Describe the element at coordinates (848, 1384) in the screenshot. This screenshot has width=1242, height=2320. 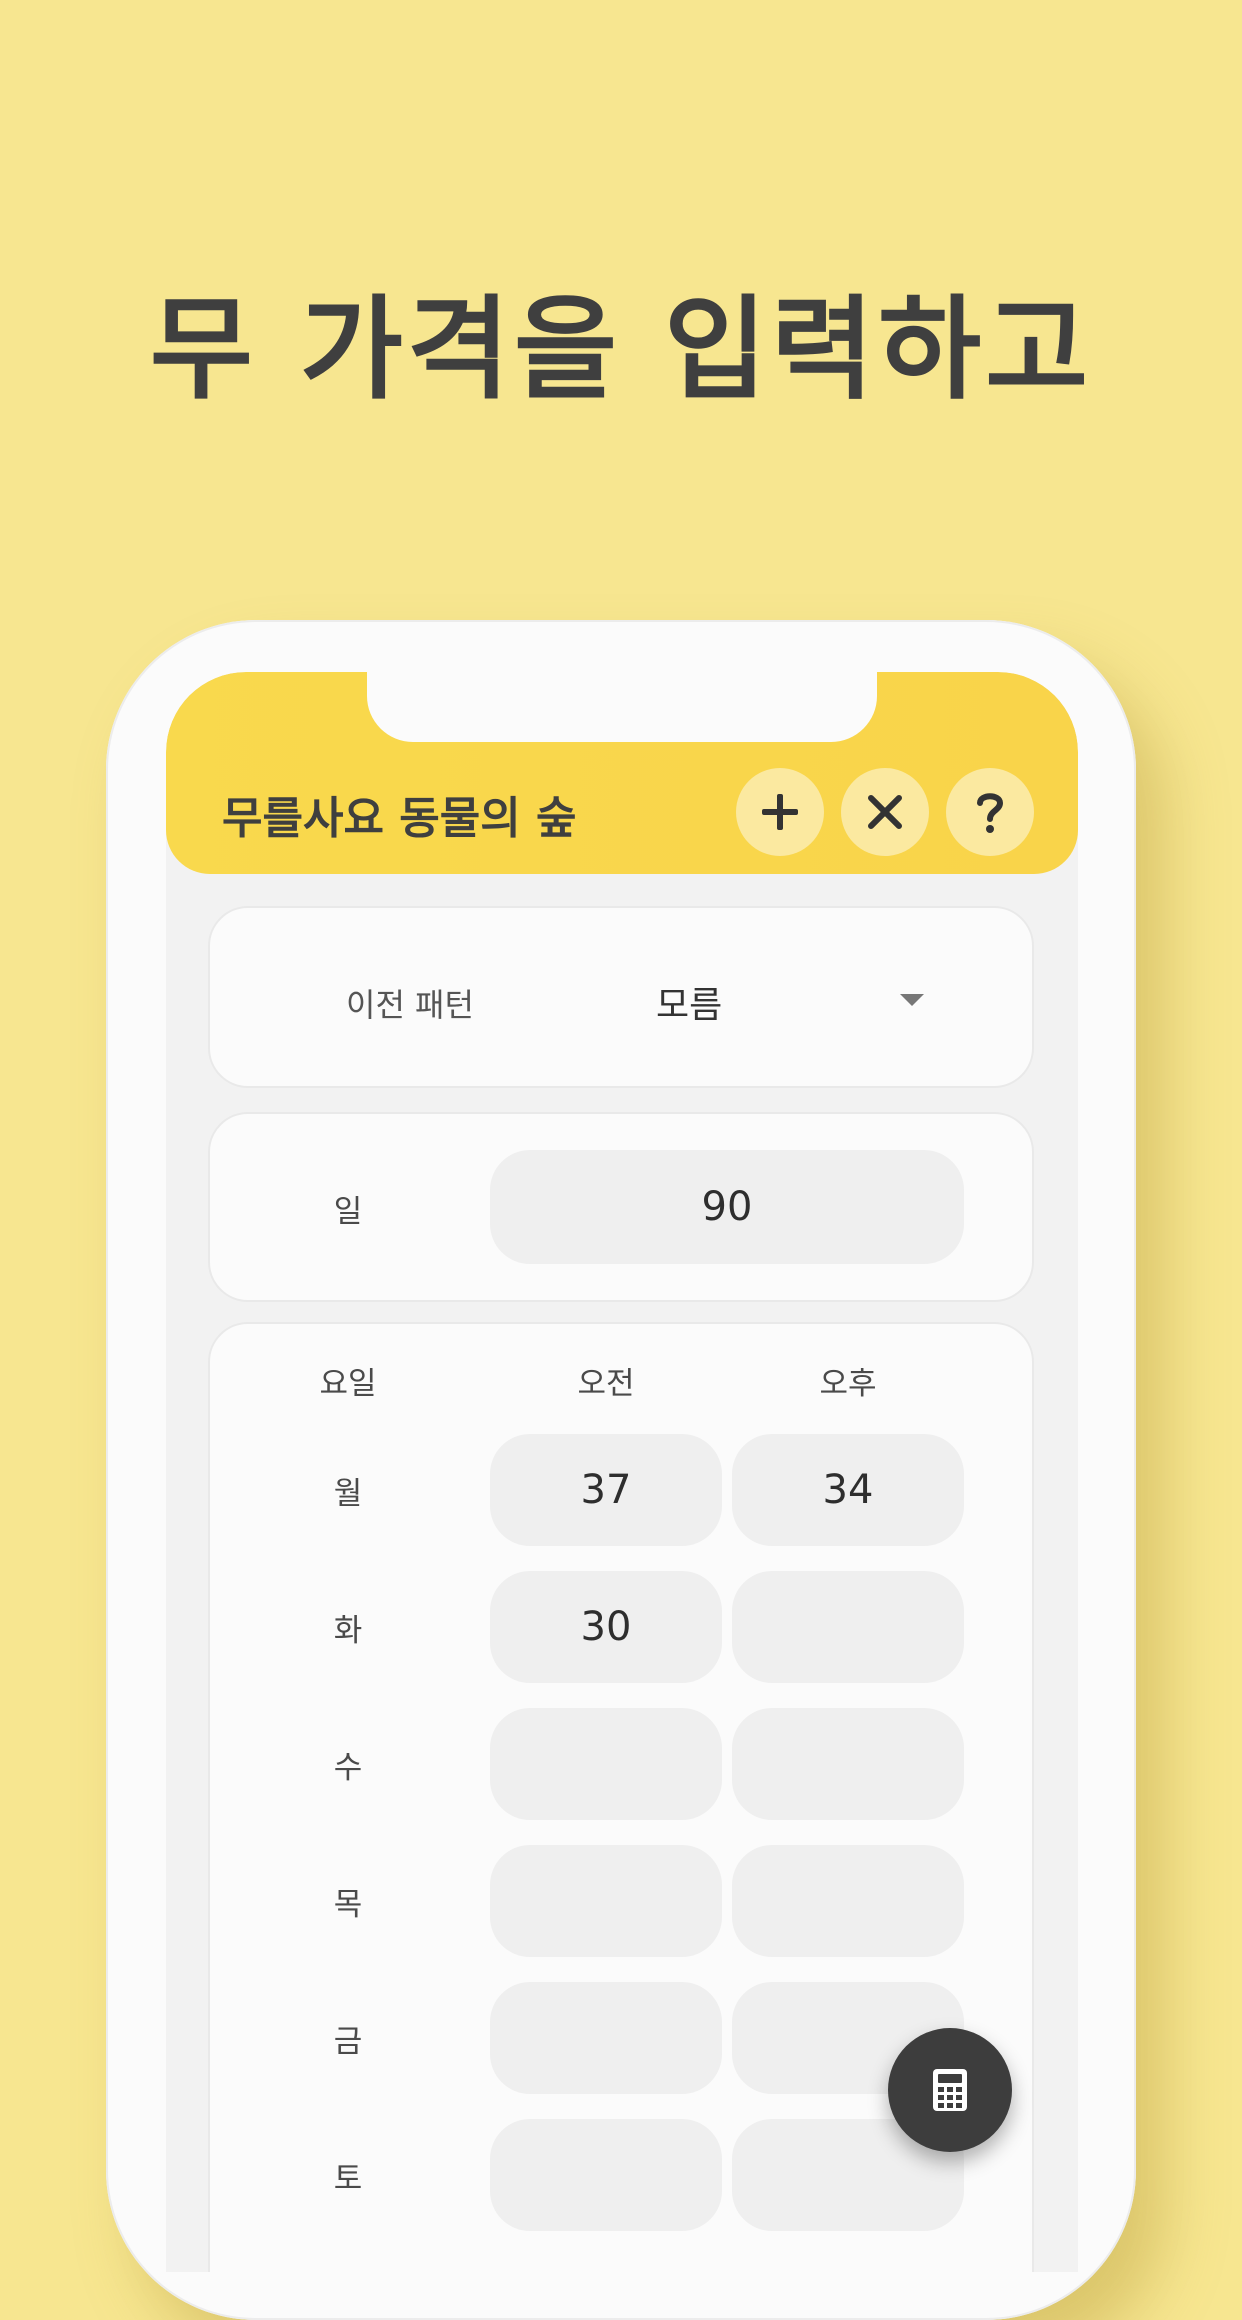
I see `header-pm: 오후` at that location.